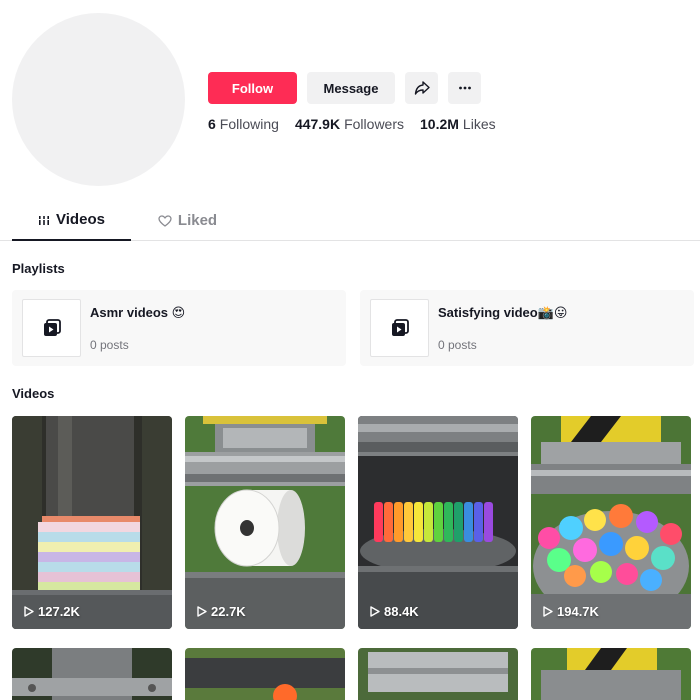 This screenshot has height=700, width=700. I want to click on heart-lock-icon, so click(165, 220).